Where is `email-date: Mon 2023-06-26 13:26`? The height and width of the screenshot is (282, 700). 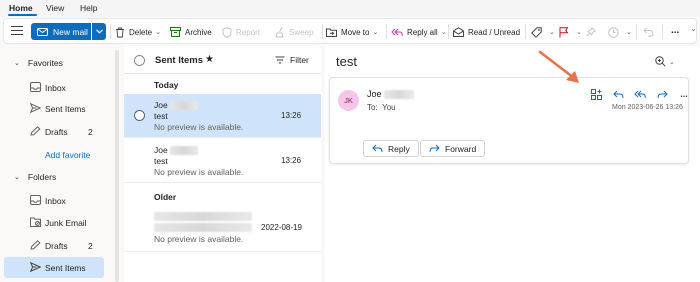 email-date: Mon 2023-06-26 13:26 is located at coordinates (647, 107).